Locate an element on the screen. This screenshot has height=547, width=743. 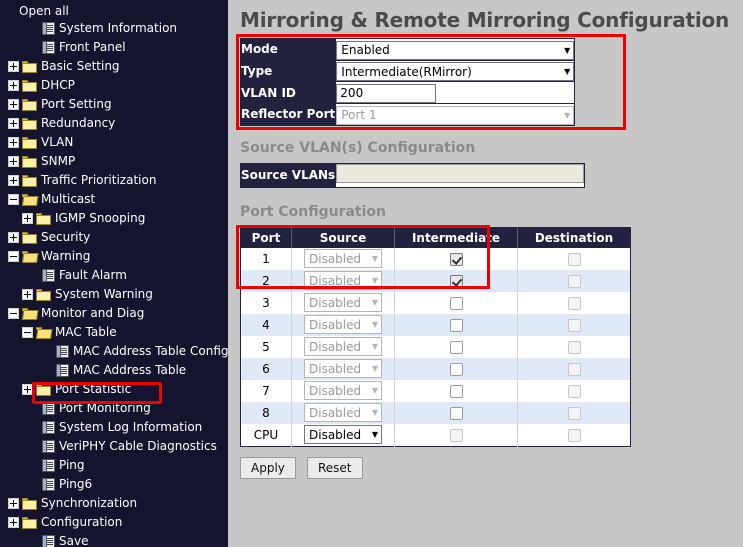
type-select: Intermediate(RMirror) ▼ is located at coordinates (455, 71).